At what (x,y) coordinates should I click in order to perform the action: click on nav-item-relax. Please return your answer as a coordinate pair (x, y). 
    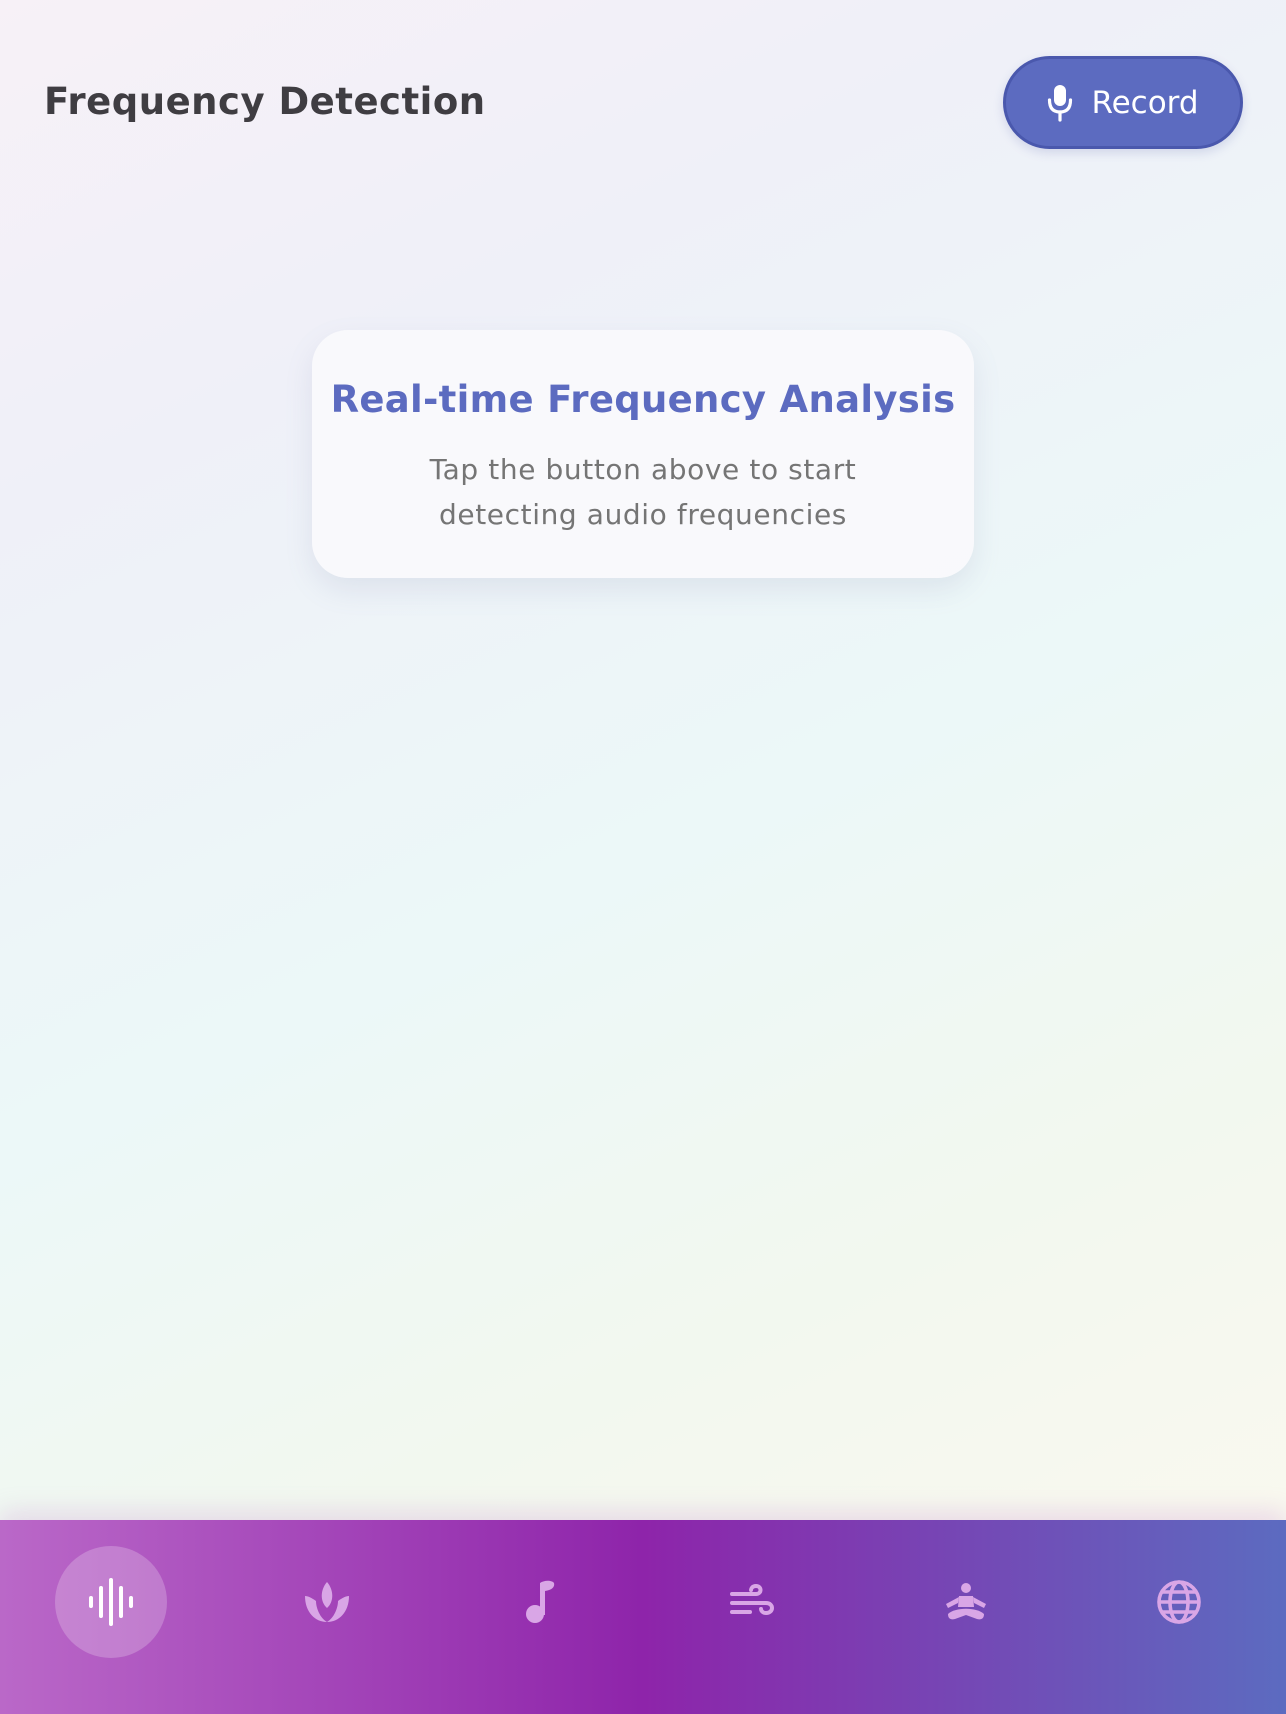
    Looking at the image, I should click on (327, 1602).